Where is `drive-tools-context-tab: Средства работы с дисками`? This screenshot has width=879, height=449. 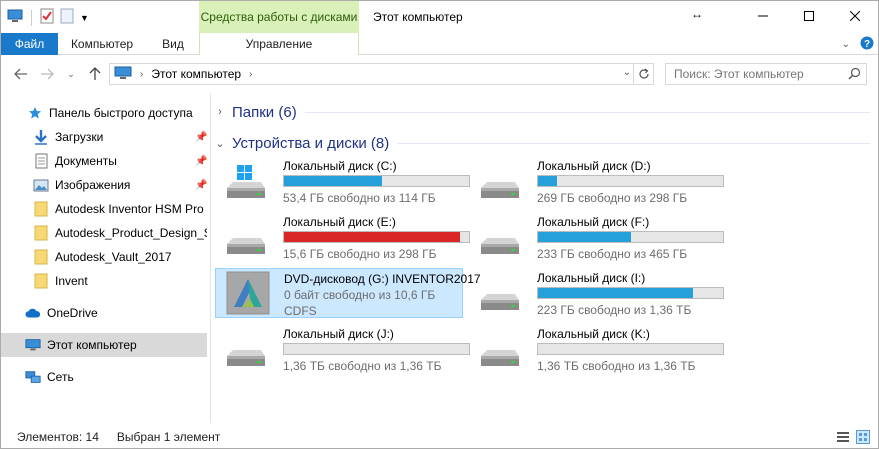 drive-tools-context-tab: Средства работы с дисками is located at coordinates (279, 17).